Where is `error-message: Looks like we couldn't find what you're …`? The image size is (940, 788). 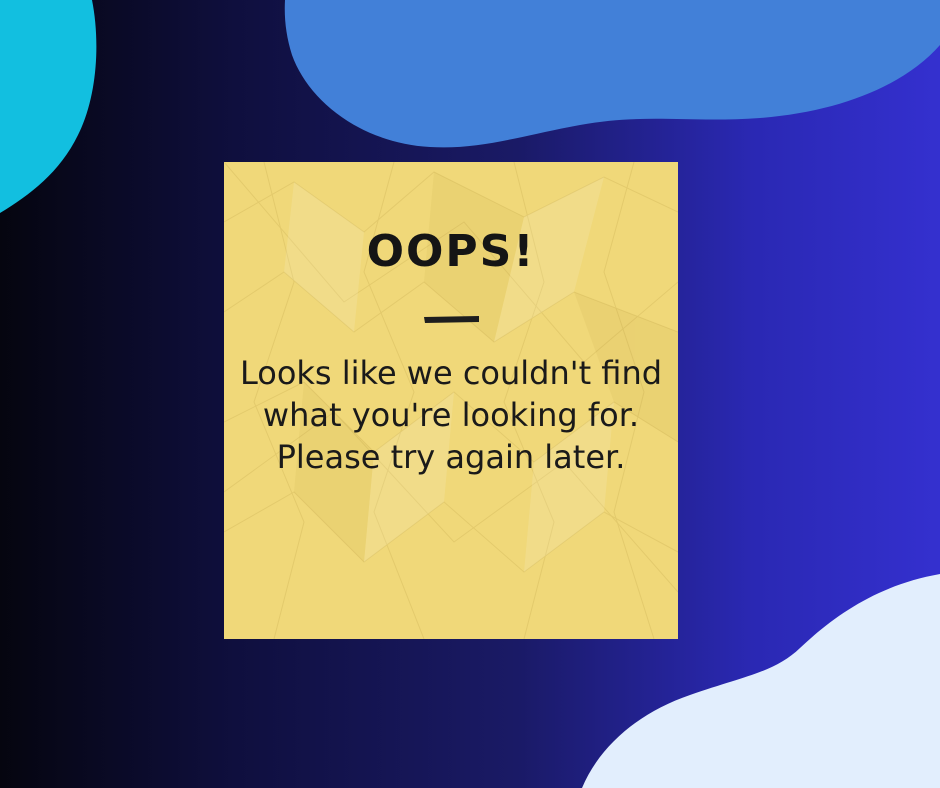 error-message: Looks like we couldn't find what you're … is located at coordinates (451, 415).